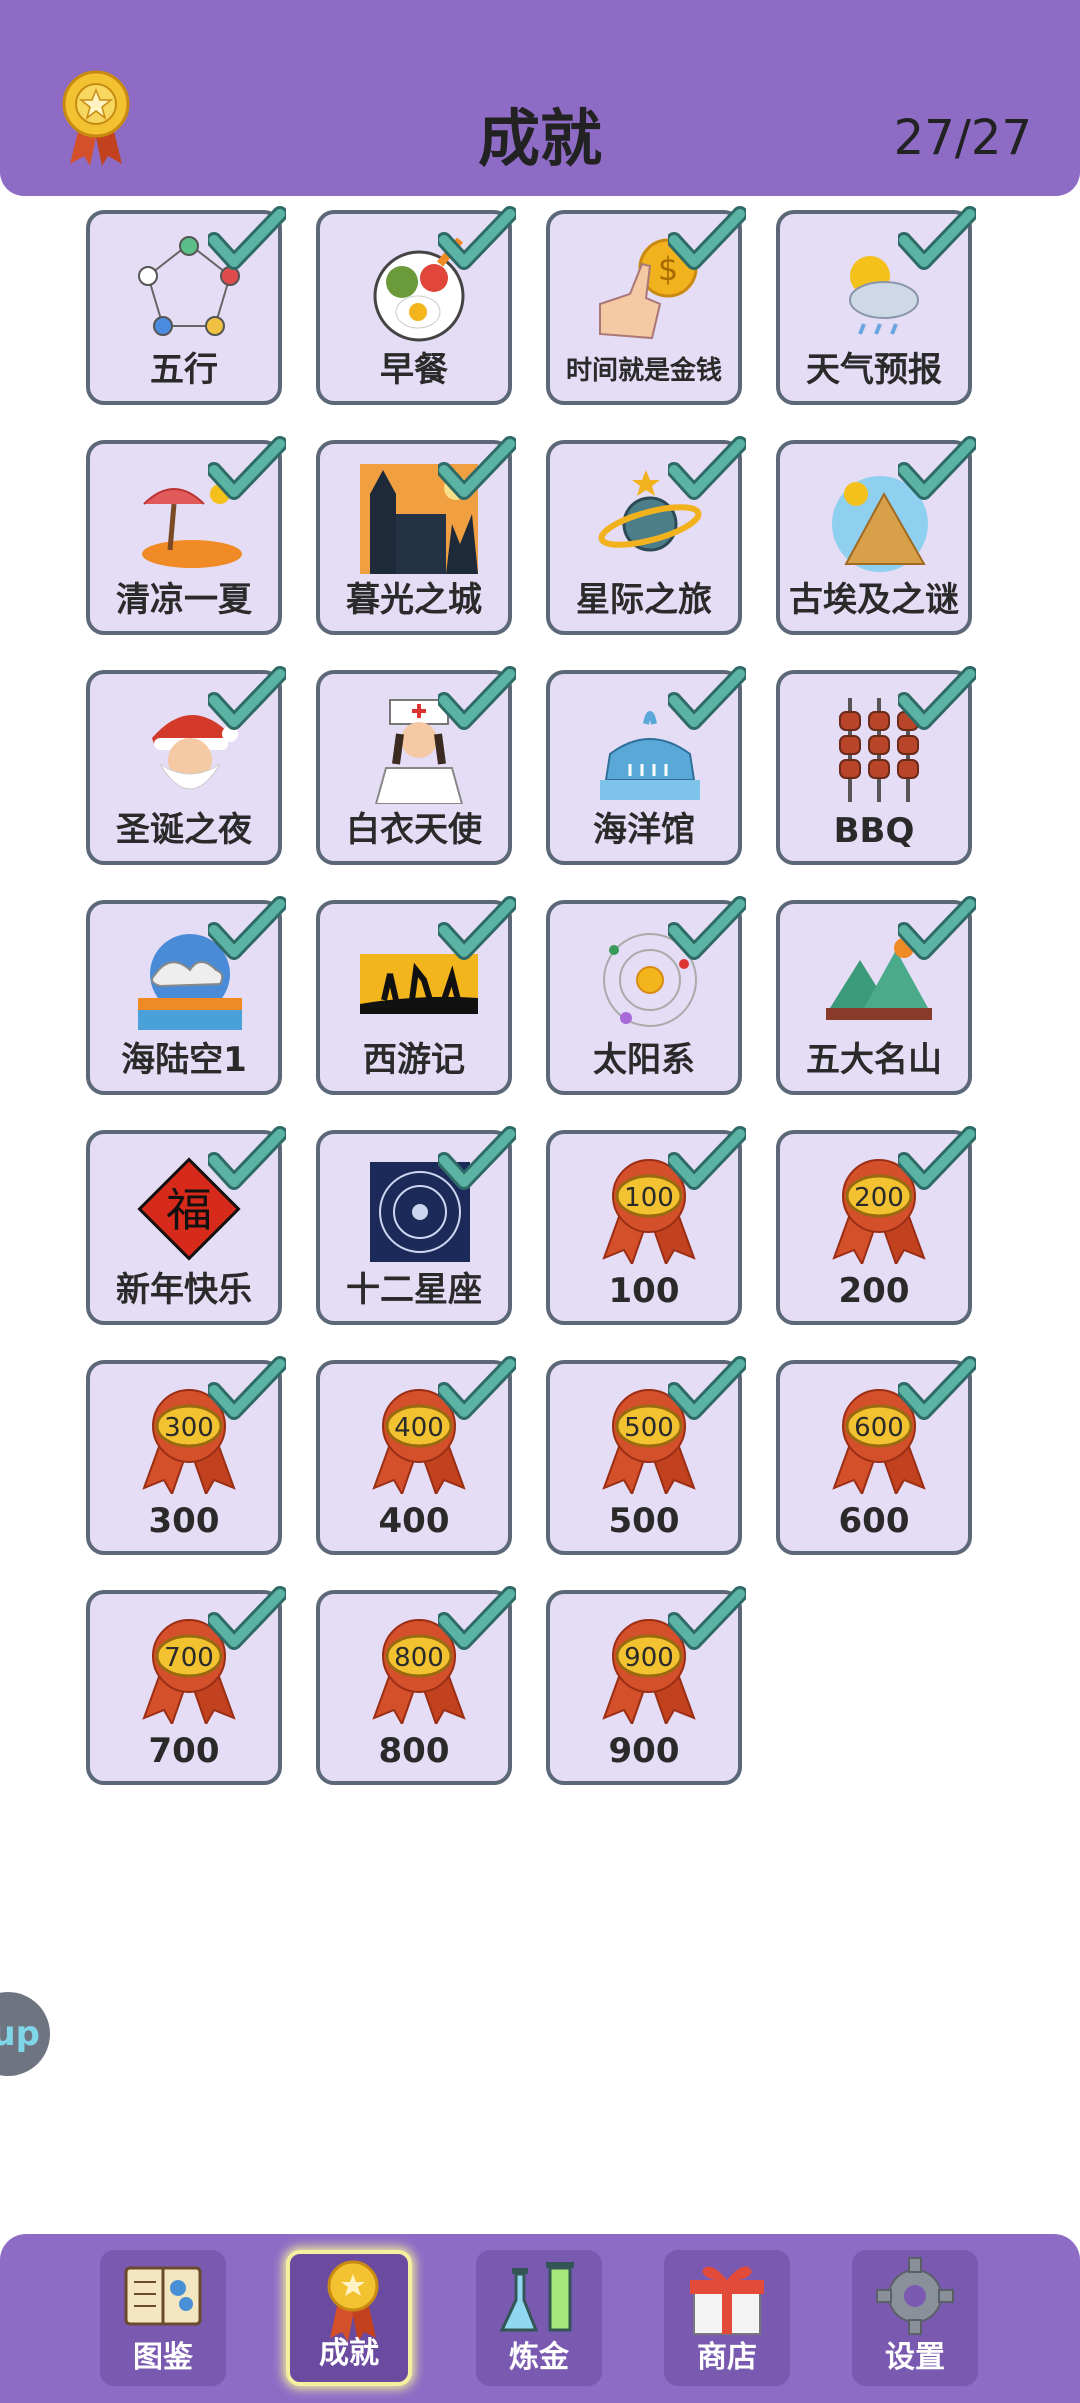 The image size is (1080, 2403). I want to click on achievement-label: 星际之旅, so click(644, 600).